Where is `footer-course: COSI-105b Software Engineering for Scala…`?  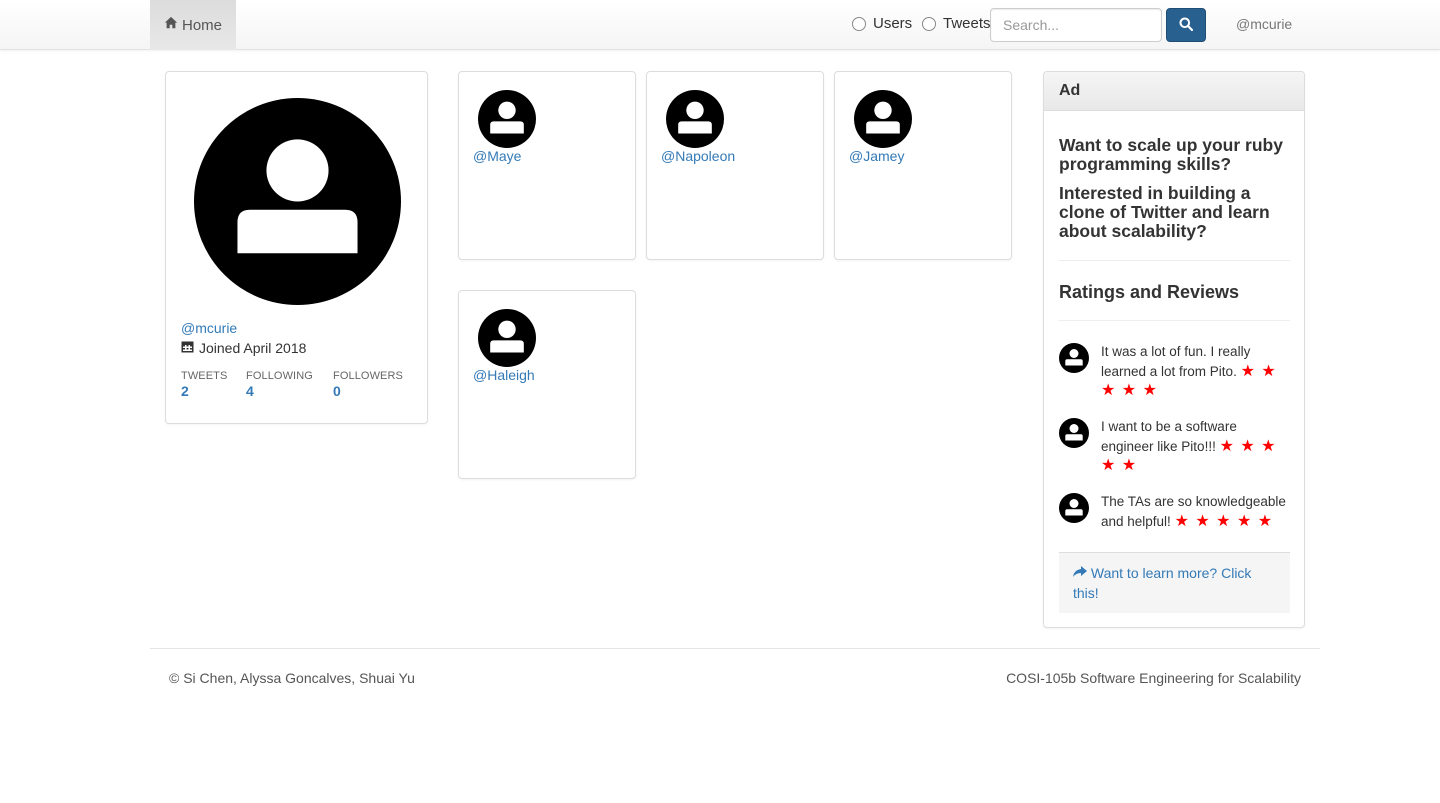
footer-course: COSI-105b Software Engineering for Scala… is located at coordinates (1153, 678).